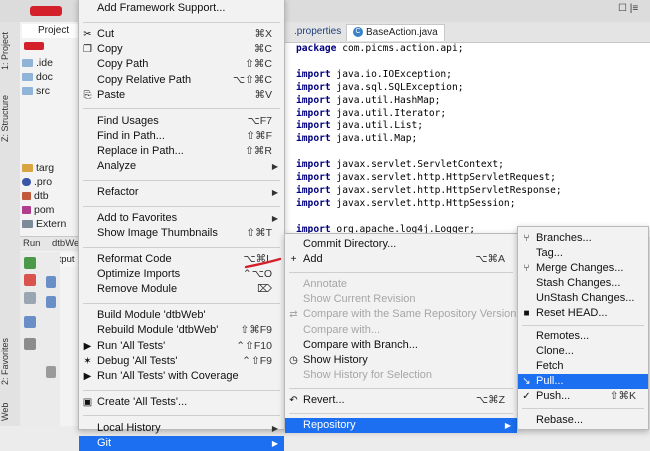 The height and width of the screenshot is (451, 650). Describe the element at coordinates (401, 259) in the screenshot. I see `git-item-add: + Add ⌥⌘A` at that location.